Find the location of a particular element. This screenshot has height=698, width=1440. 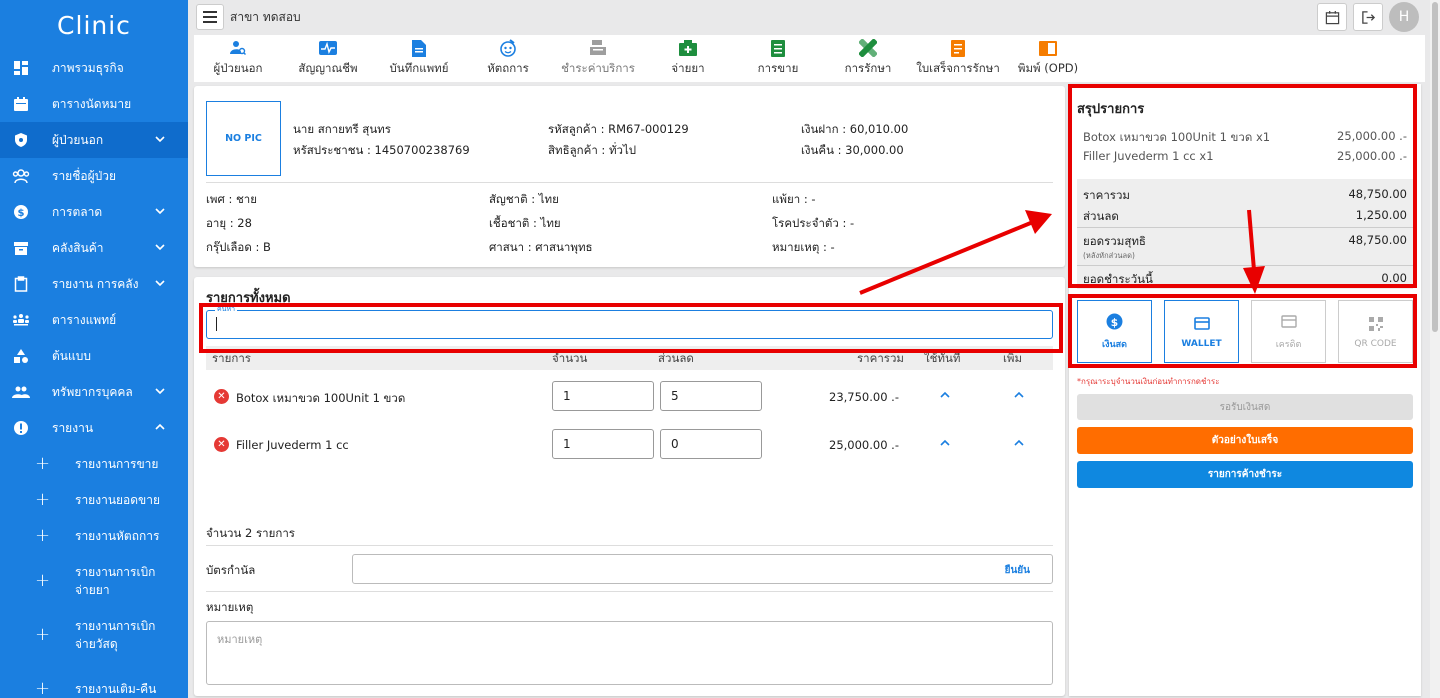

sidebar-item-marketing: $ การตลาด is located at coordinates (94, 212).